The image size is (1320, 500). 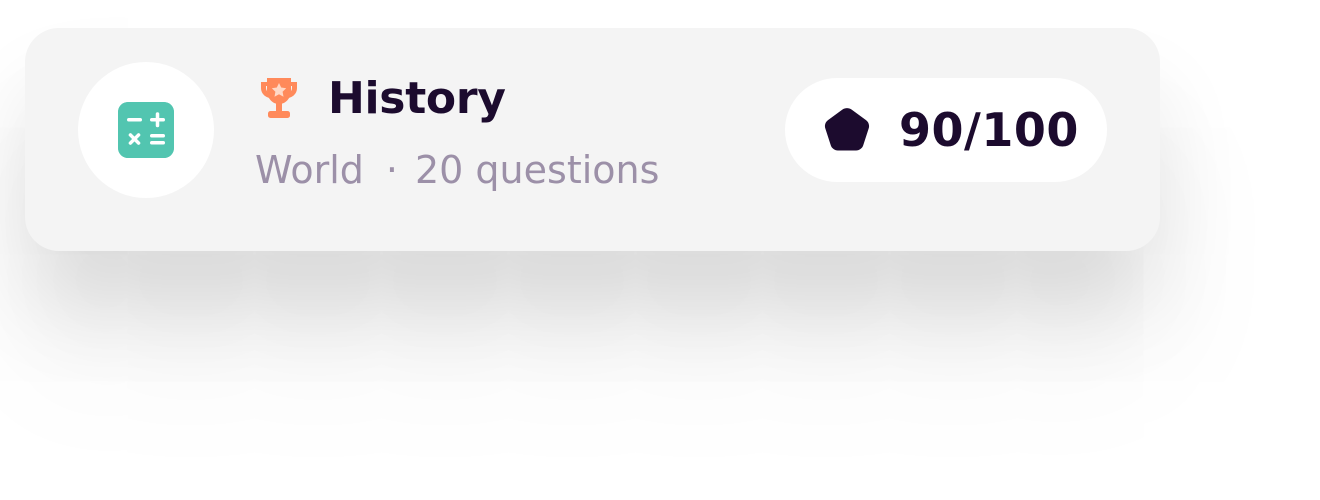 What do you see at coordinates (417, 98) in the screenshot?
I see `quiz-title: History` at bounding box center [417, 98].